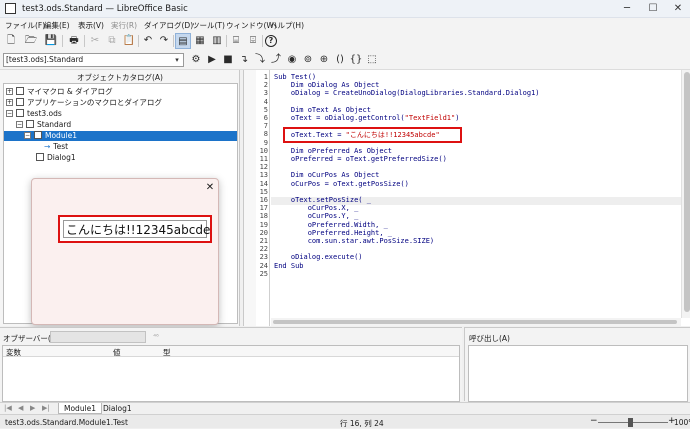  What do you see at coordinates (295, 77) in the screenshot?
I see `code-line: Sub Test()` at bounding box center [295, 77].